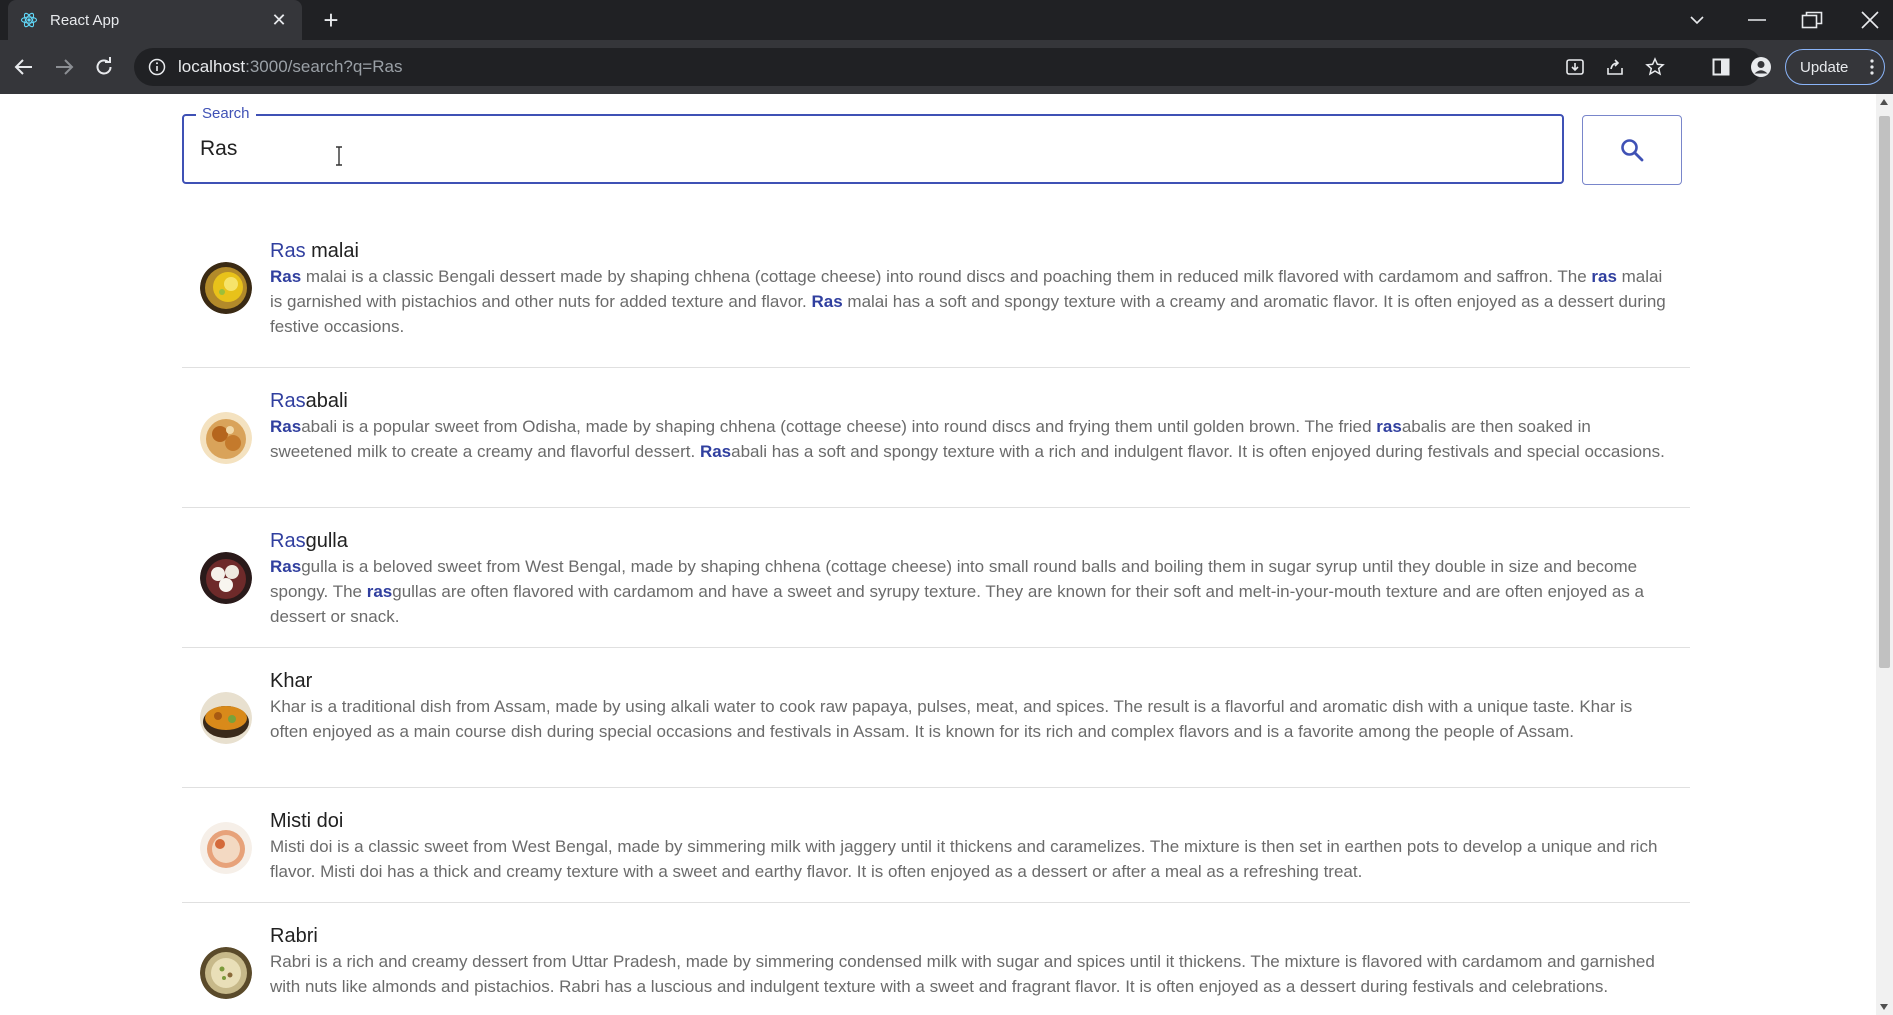 The image size is (1893, 1015). Describe the element at coordinates (24, 67) in the screenshot. I see `back-arrow-icon` at that location.